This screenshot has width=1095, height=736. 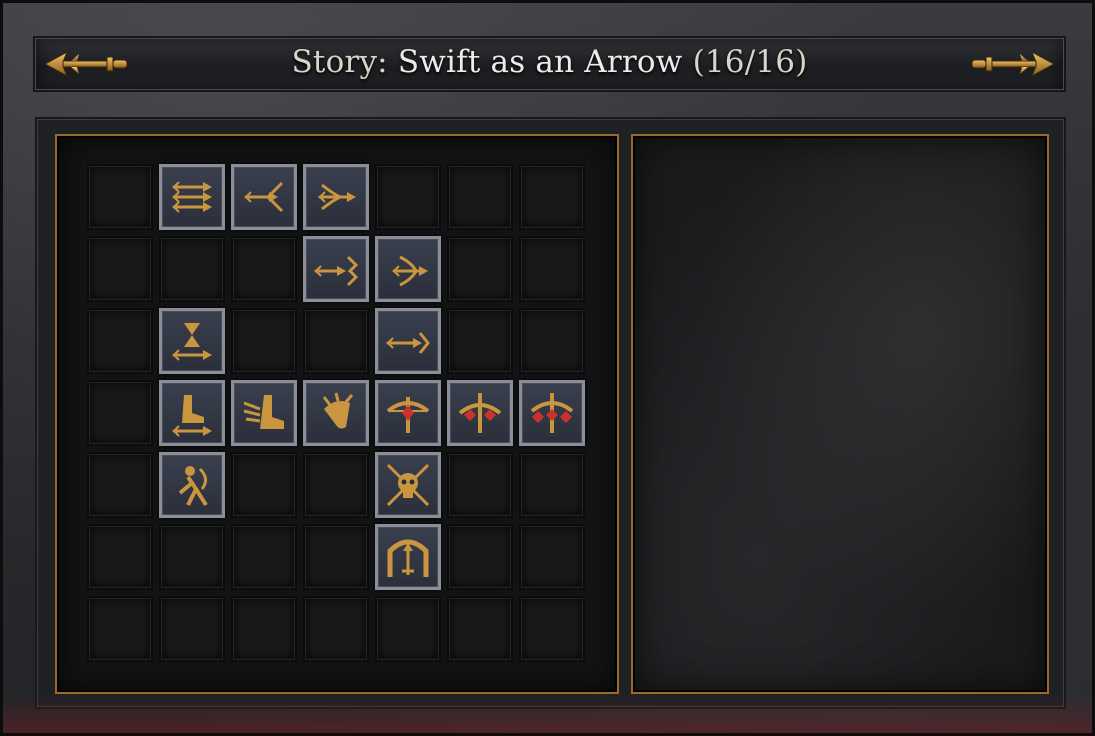 I want to click on page-title: Story: Swift as an Arrow (16/16), so click(x=549, y=62).